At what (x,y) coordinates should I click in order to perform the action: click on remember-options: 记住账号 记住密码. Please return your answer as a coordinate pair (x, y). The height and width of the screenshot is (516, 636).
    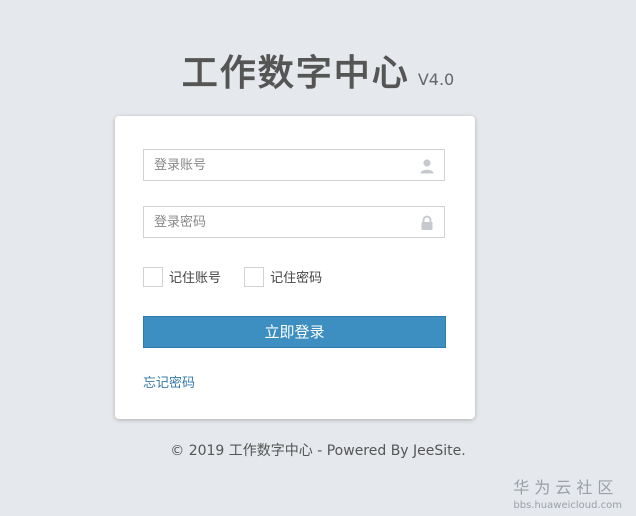
    Looking at the image, I should click on (232, 277).